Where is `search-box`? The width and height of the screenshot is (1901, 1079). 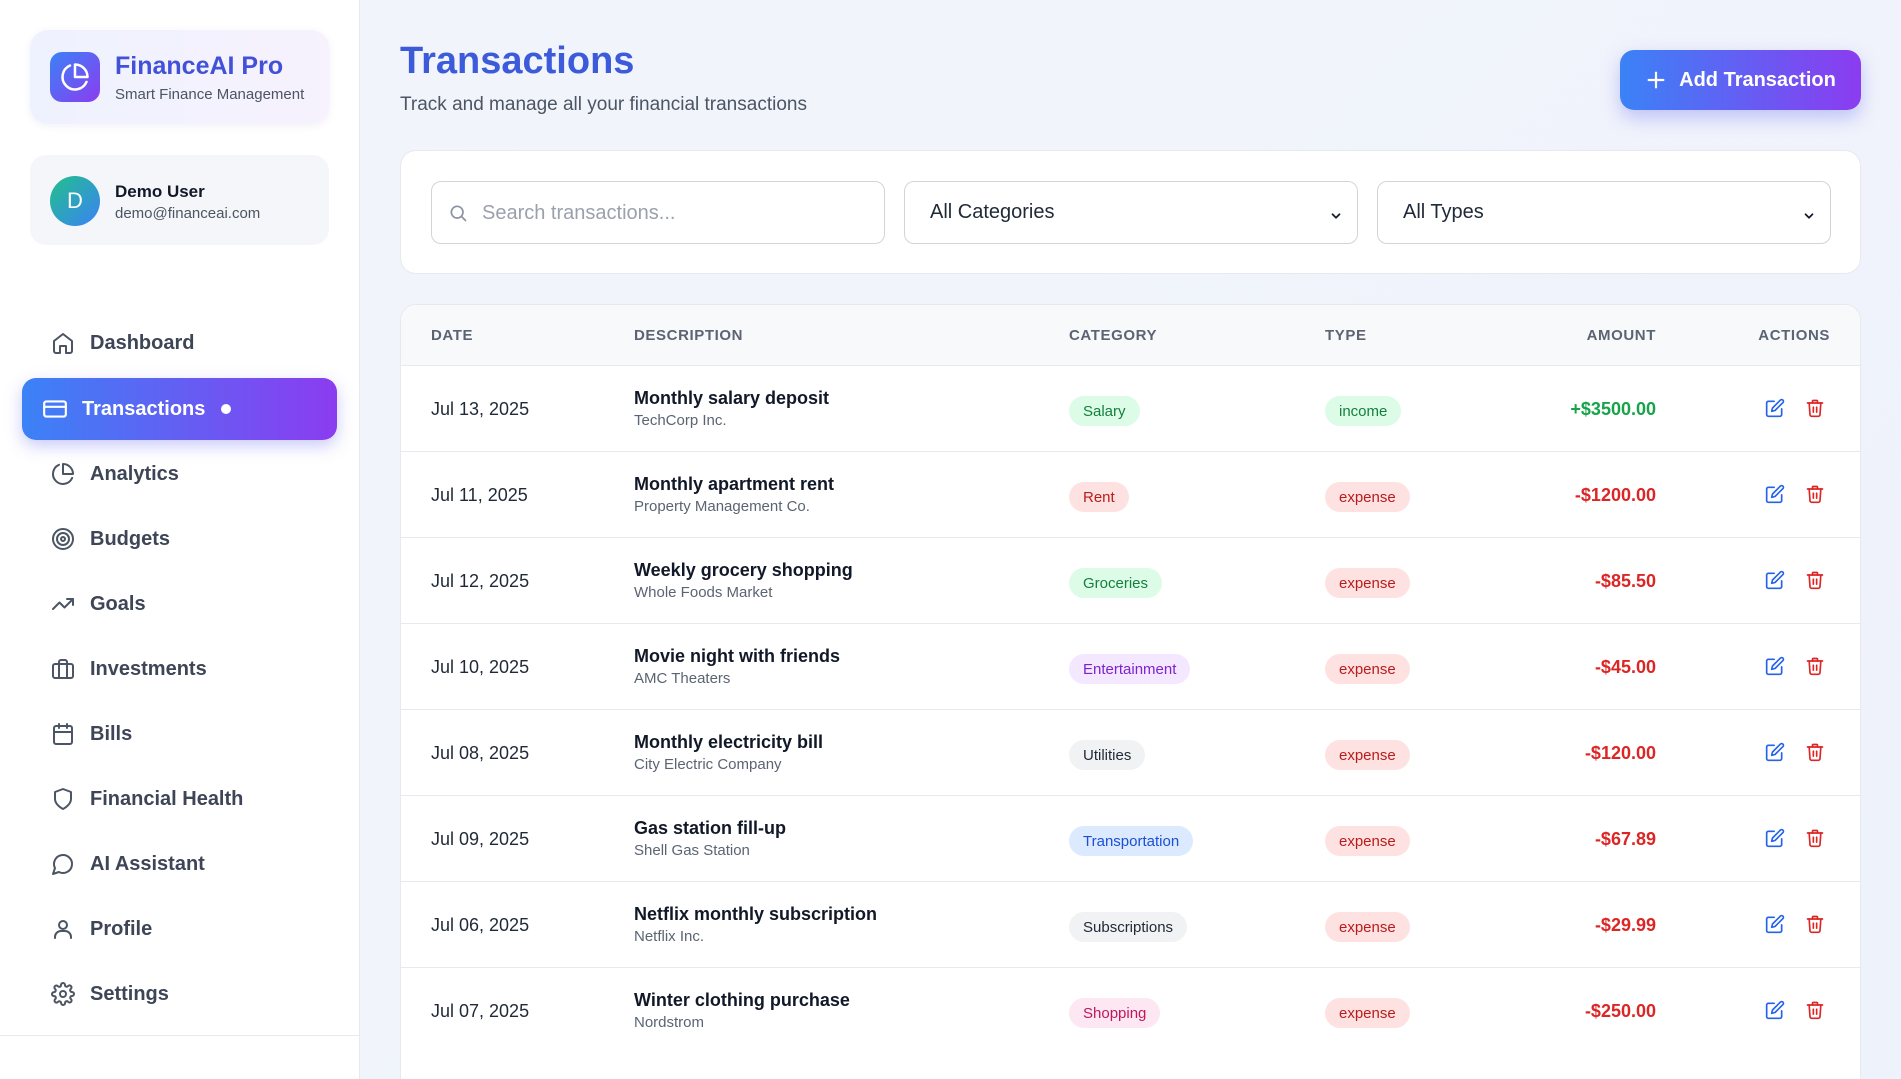
search-box is located at coordinates (658, 212).